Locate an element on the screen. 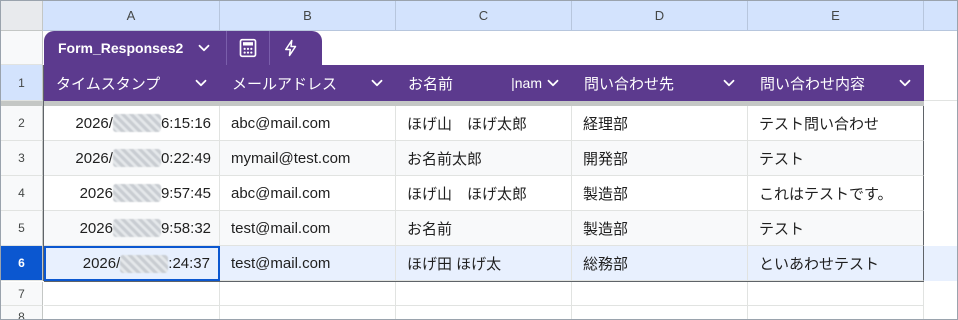 The image size is (958, 320). department-cell: 経理部 is located at coordinates (660, 123).